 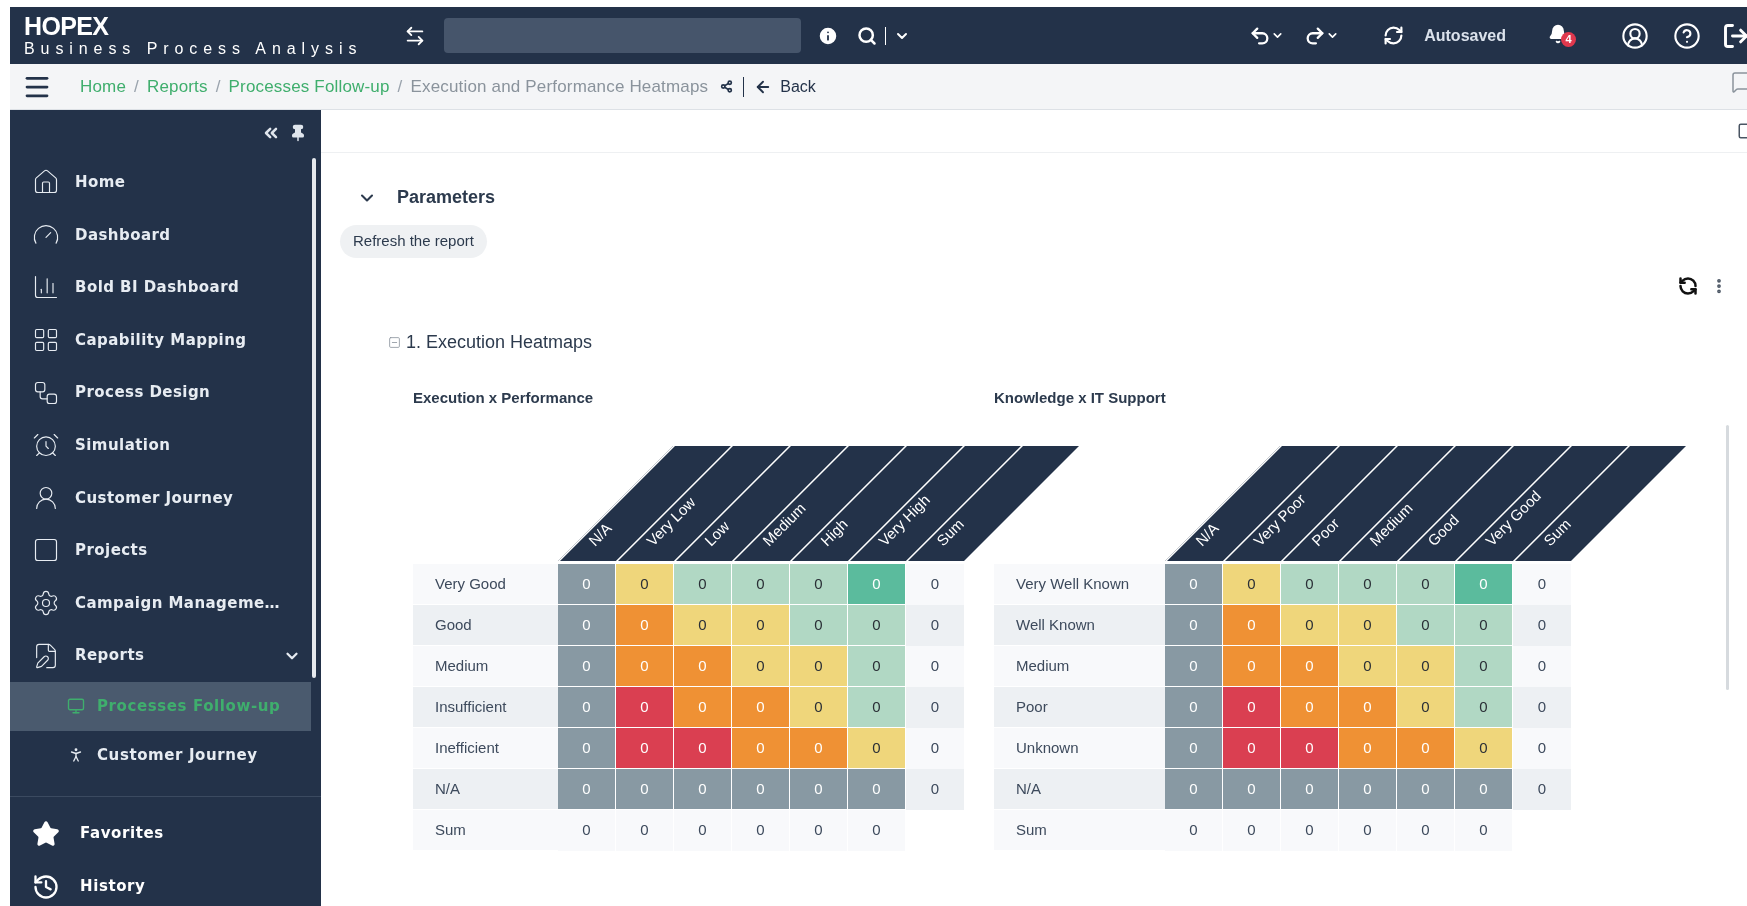 What do you see at coordinates (1734, 35) in the screenshot?
I see `logout-icon` at bounding box center [1734, 35].